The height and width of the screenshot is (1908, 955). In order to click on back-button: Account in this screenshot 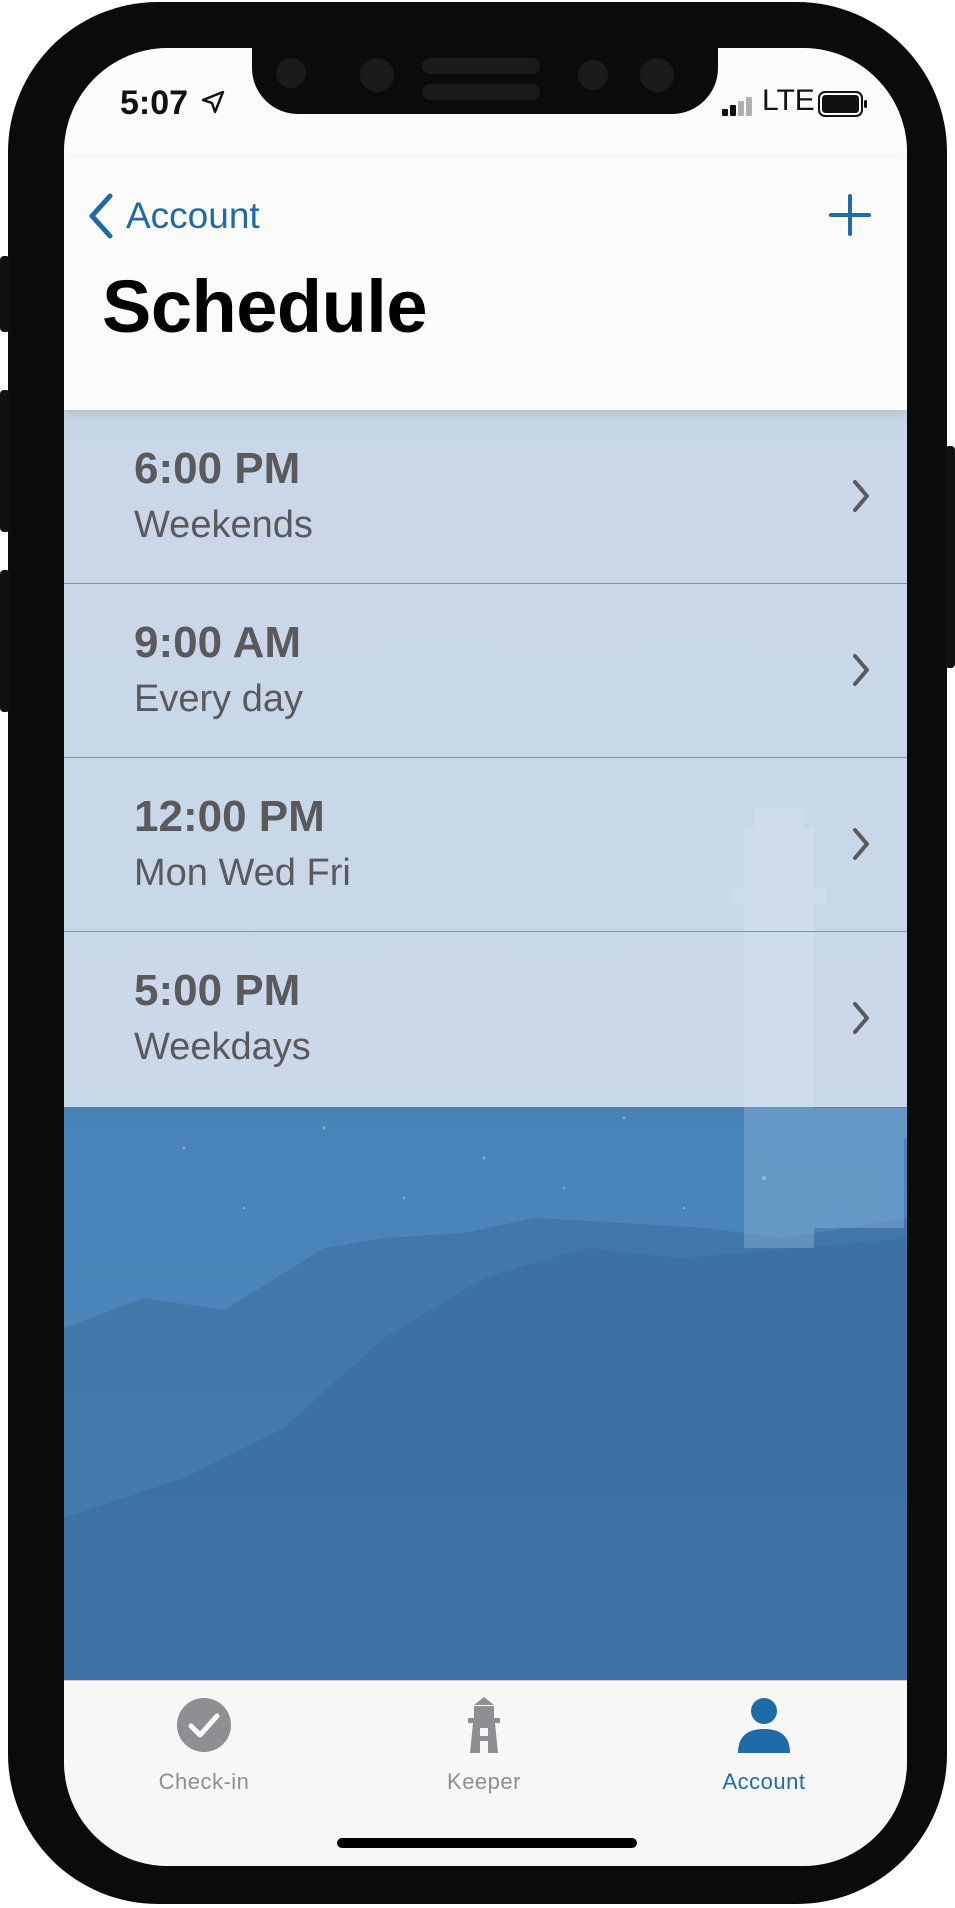, I will do `click(173, 216)`.